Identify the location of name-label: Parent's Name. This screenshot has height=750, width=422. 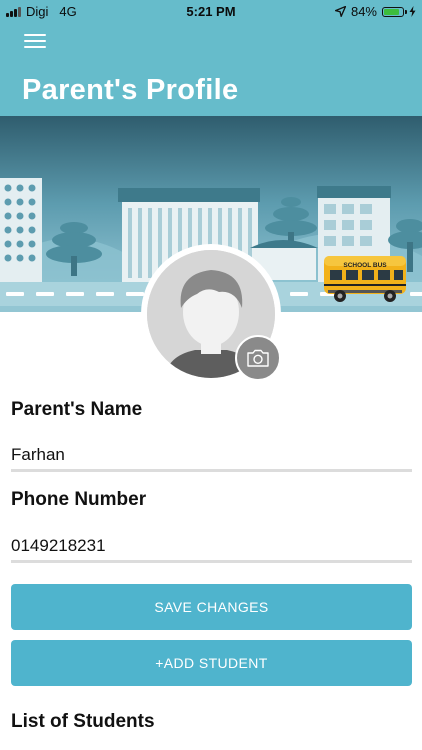
(77, 409).